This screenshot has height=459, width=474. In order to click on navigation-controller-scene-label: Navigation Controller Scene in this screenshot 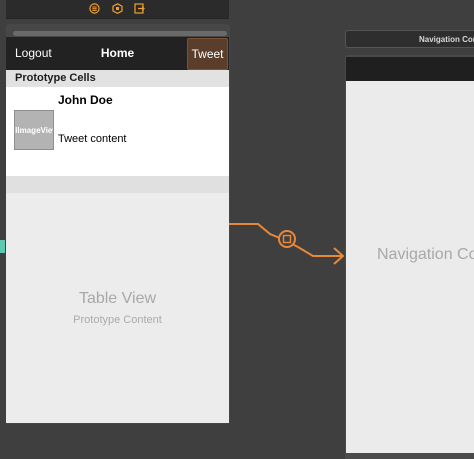, I will do `click(409, 39)`.